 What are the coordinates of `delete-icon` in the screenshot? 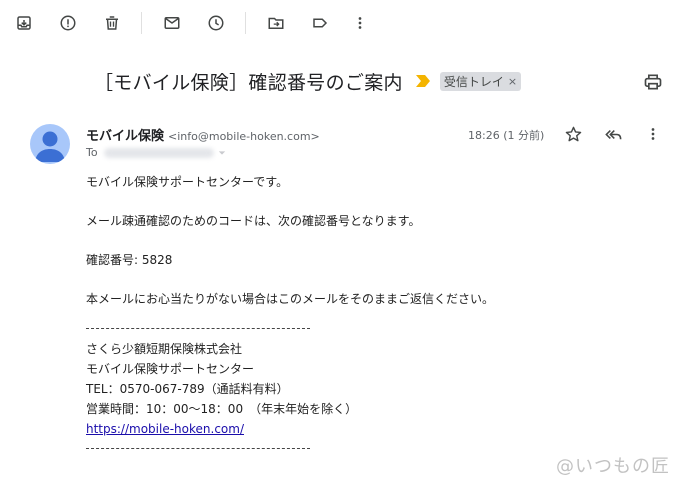 It's located at (112, 23).